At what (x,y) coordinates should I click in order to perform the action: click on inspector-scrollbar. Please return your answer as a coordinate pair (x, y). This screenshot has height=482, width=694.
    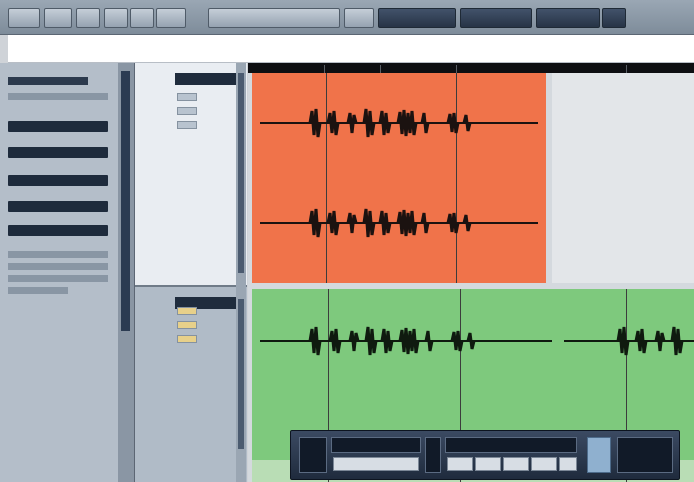
    Looking at the image, I should click on (126, 272).